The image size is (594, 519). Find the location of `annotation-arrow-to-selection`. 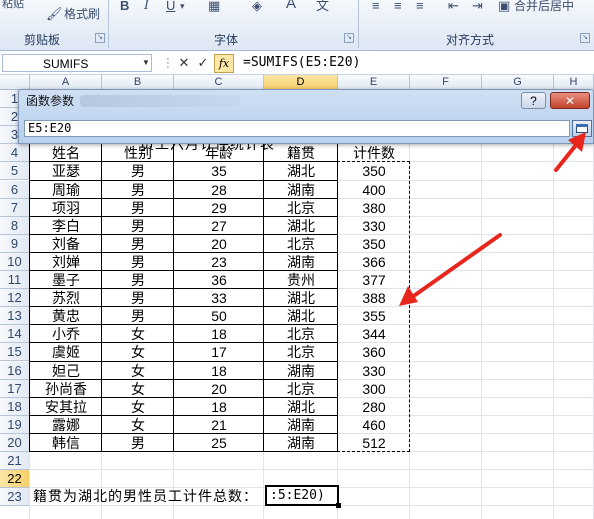

annotation-arrow-to-selection is located at coordinates (450, 269).